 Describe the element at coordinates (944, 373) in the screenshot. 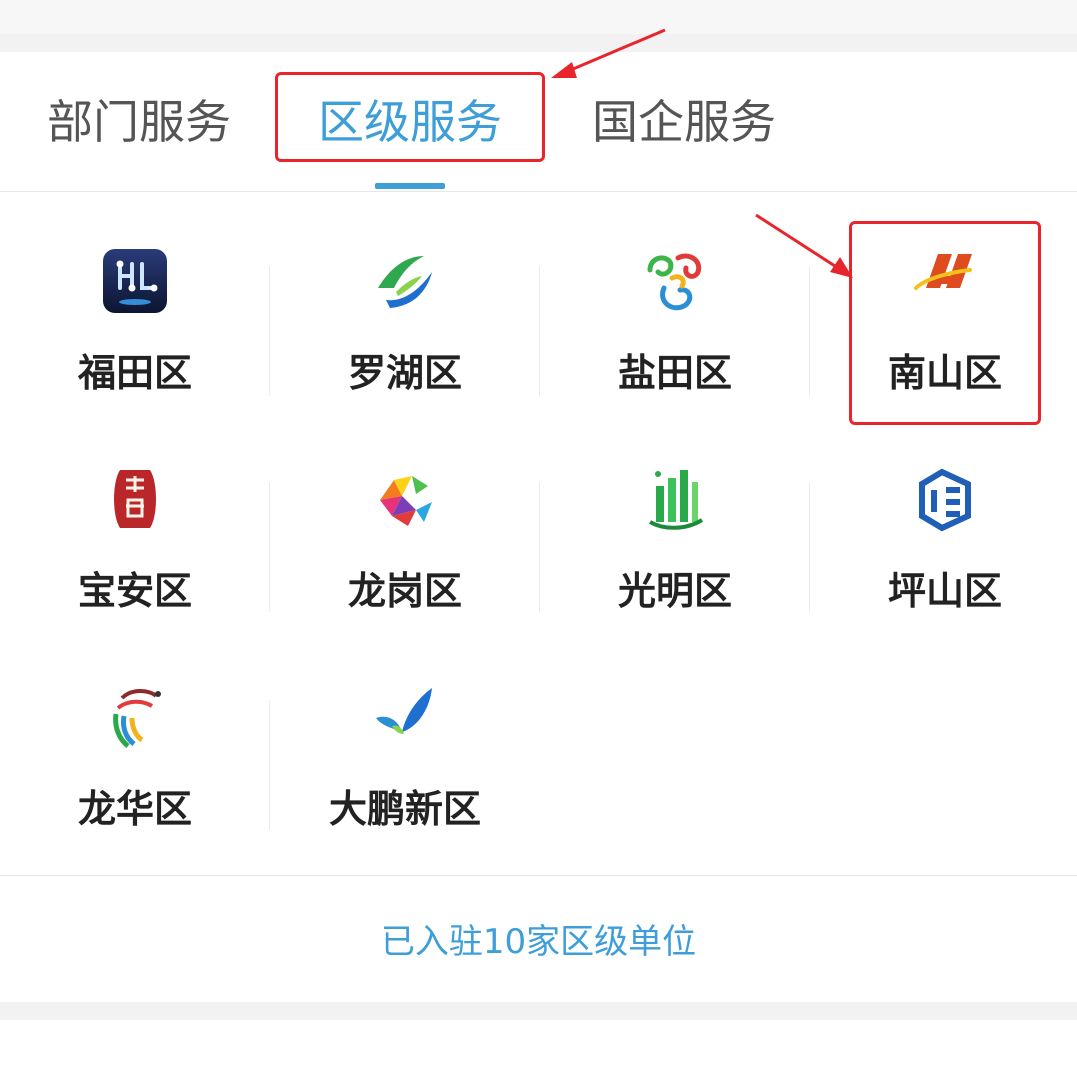

I see `district-label: 南山区` at that location.